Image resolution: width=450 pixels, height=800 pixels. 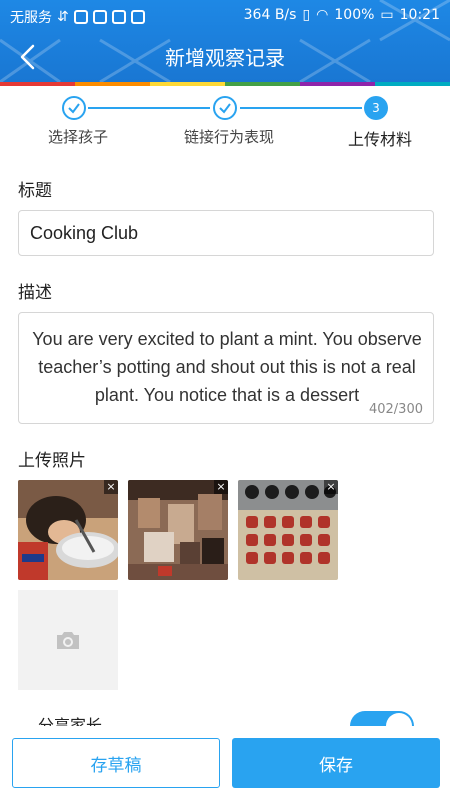 I want to click on header-color-strip, so click(x=225, y=84).